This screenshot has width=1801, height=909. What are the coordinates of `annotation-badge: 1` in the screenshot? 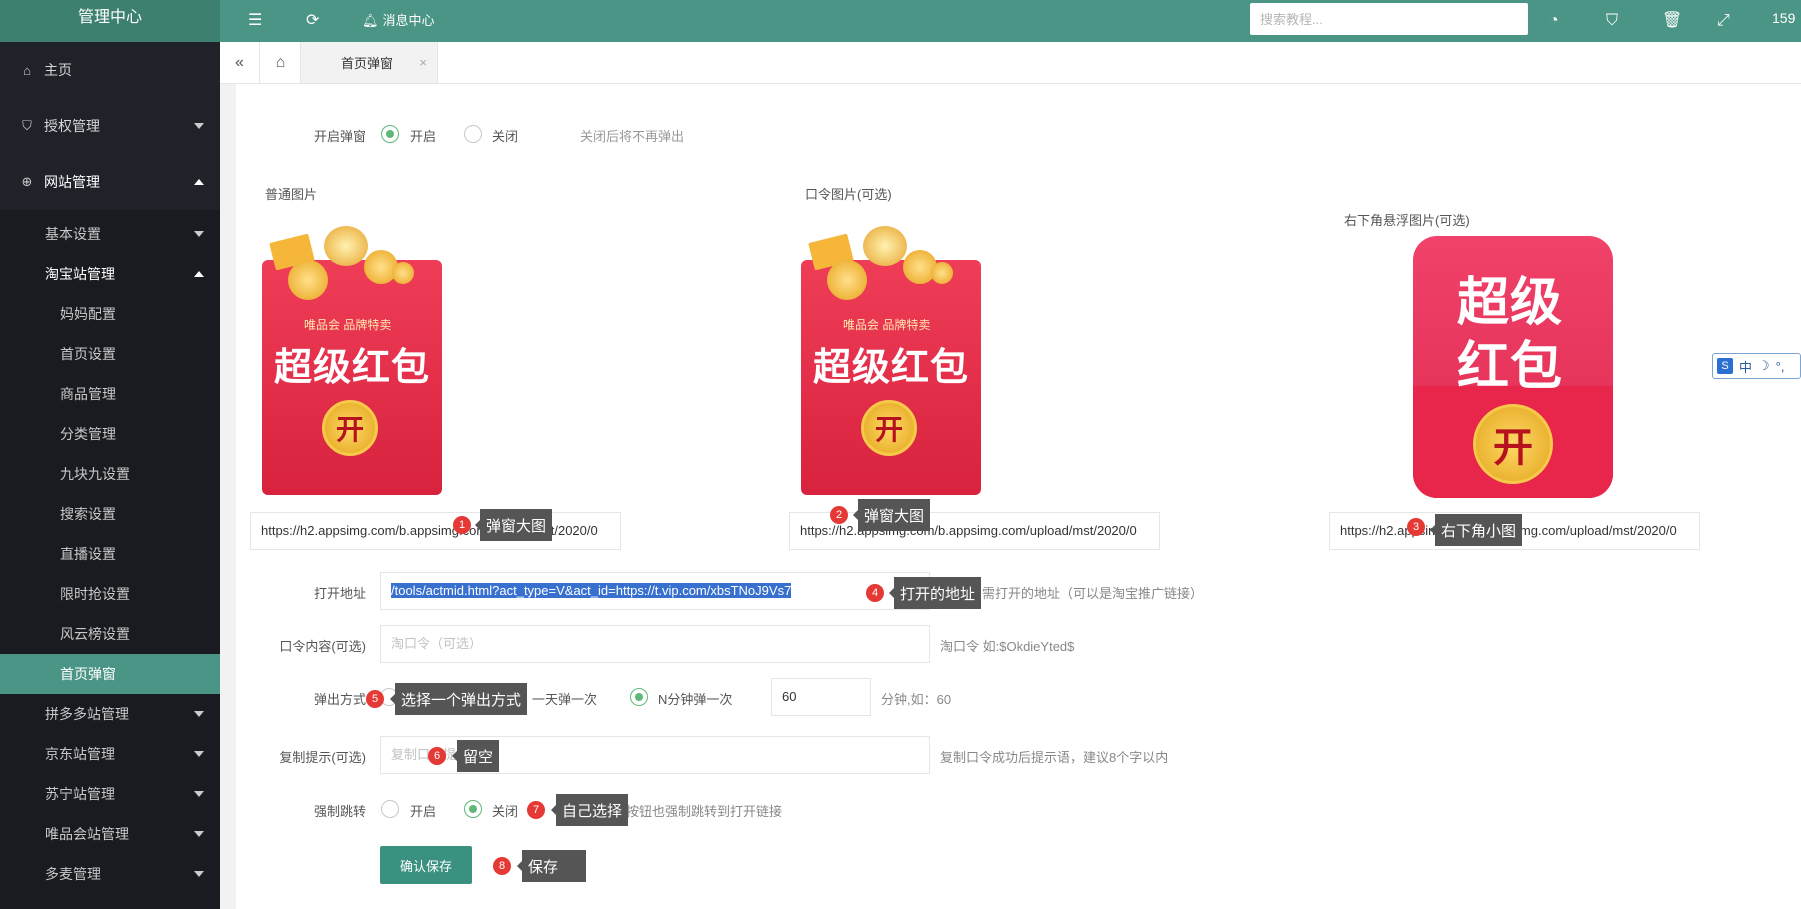 It's located at (462, 525).